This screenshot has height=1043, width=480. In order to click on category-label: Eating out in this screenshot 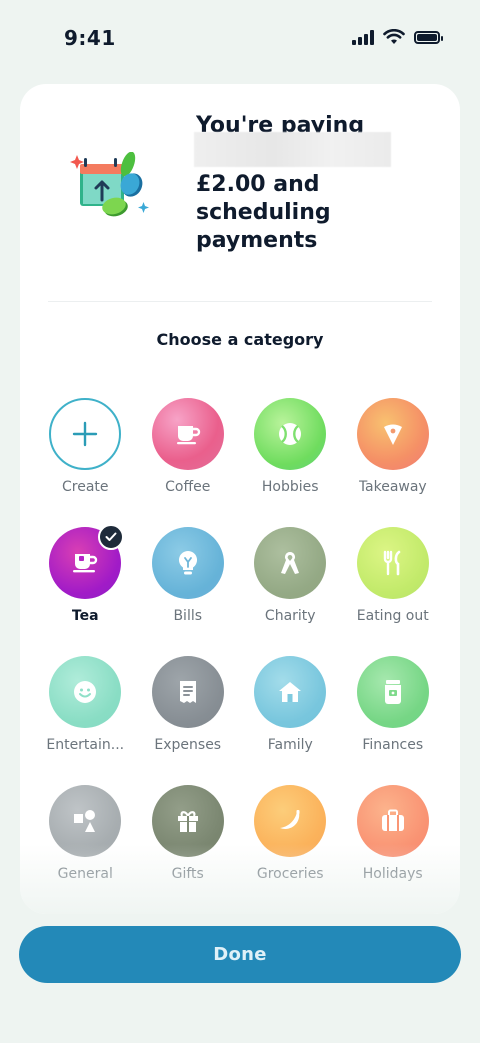, I will do `click(392, 616)`.